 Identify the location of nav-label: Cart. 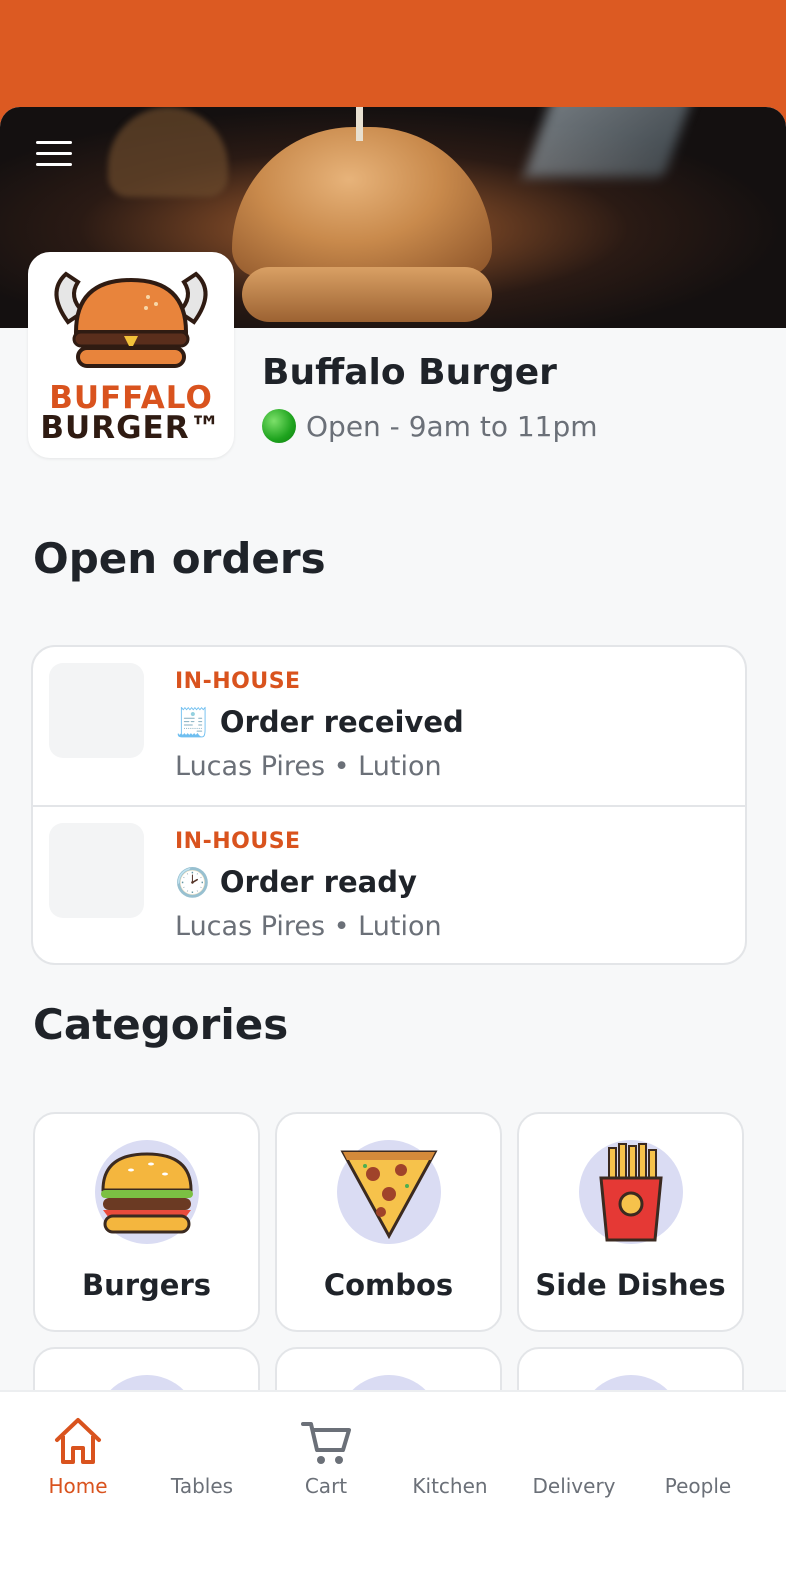
(326, 1486).